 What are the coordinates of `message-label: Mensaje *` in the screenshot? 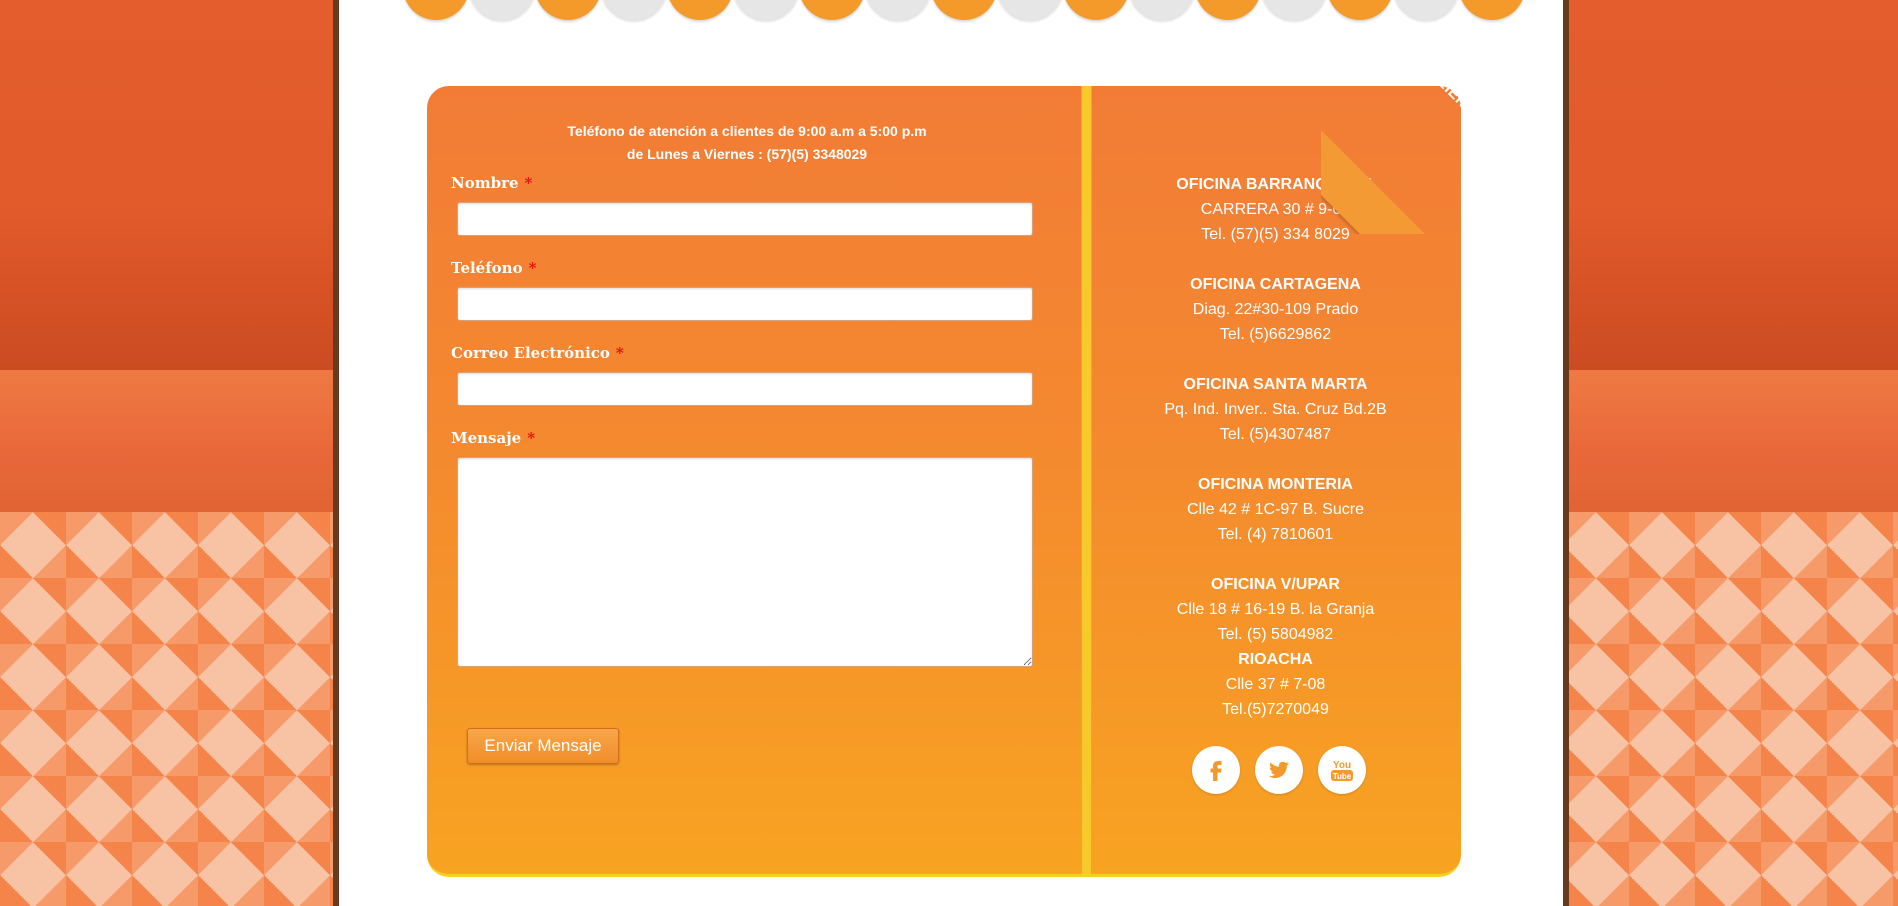 It's located at (493, 438).